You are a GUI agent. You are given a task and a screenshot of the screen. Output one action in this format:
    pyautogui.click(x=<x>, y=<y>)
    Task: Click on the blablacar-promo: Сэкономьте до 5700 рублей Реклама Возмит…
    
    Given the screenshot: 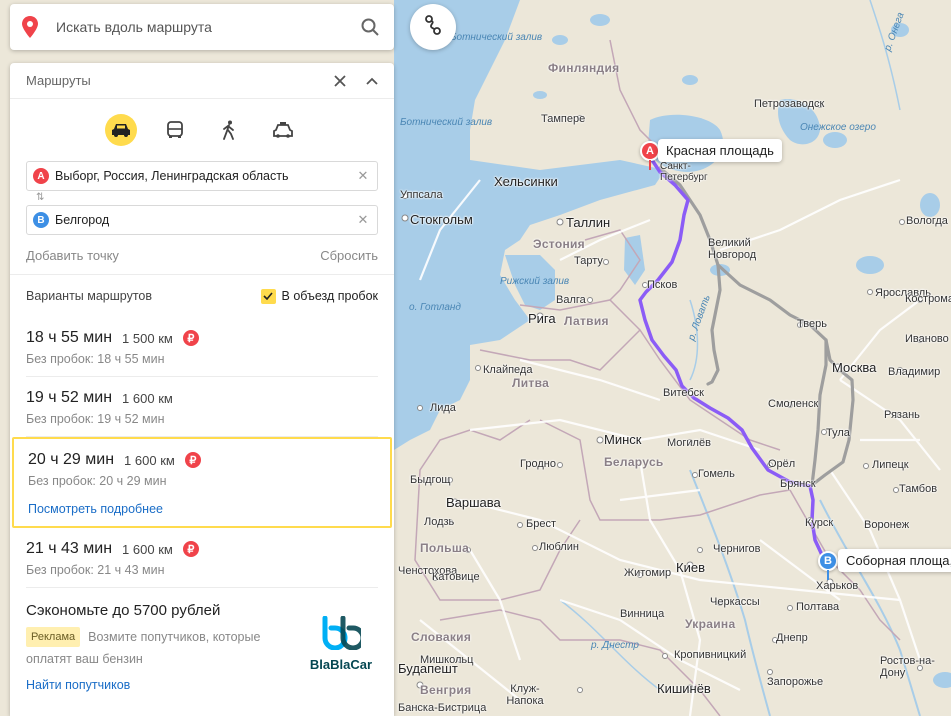 What is the action you would take?
    pyautogui.click(x=202, y=647)
    